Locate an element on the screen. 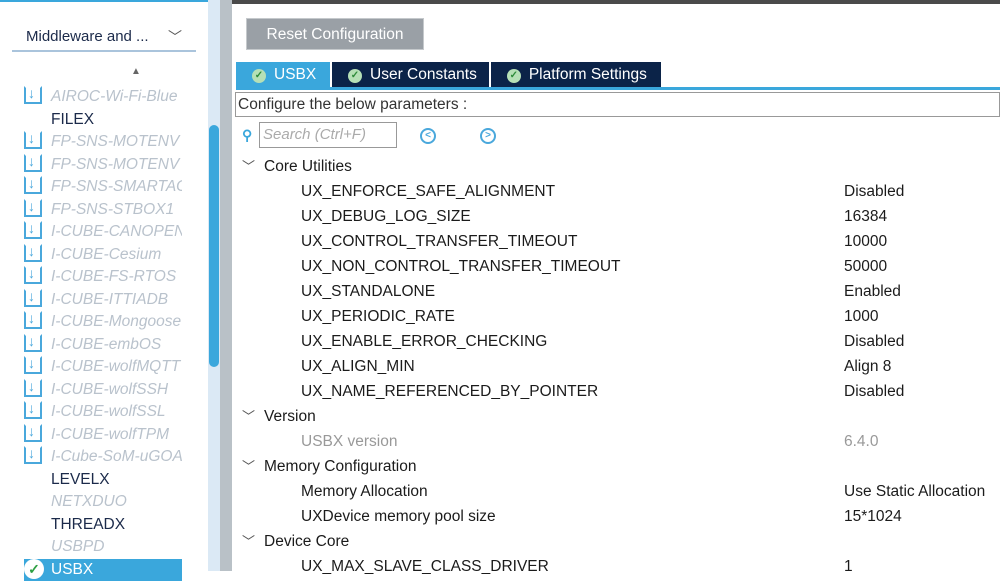  middleware-item: I-CUBE-embOS is located at coordinates (103, 344).